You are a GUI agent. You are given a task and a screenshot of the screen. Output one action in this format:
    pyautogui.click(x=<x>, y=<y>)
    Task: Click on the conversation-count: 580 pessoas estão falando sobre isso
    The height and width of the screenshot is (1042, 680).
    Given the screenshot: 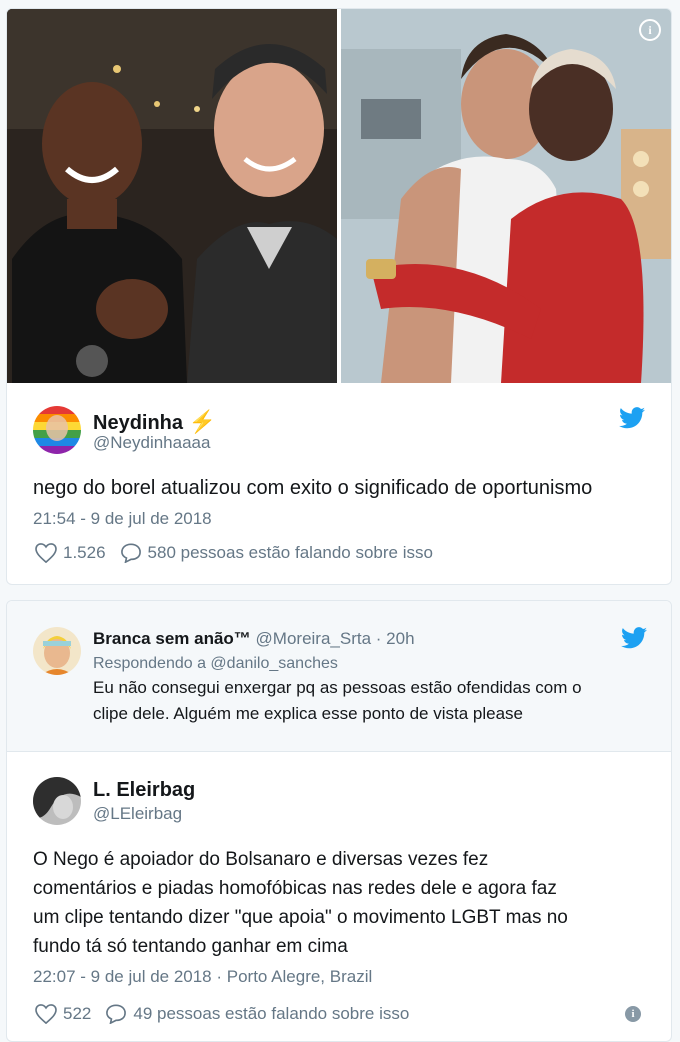 What is the action you would take?
    pyautogui.click(x=290, y=552)
    